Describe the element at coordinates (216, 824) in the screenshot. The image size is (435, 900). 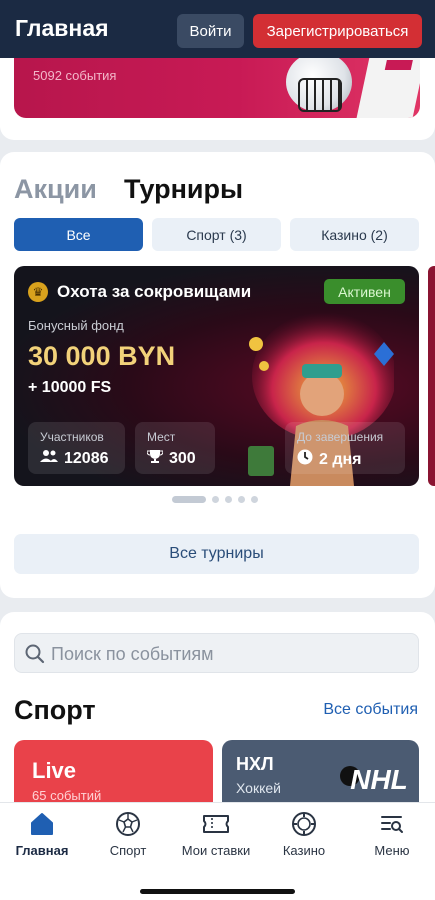
I see `ticket-icon` at that location.